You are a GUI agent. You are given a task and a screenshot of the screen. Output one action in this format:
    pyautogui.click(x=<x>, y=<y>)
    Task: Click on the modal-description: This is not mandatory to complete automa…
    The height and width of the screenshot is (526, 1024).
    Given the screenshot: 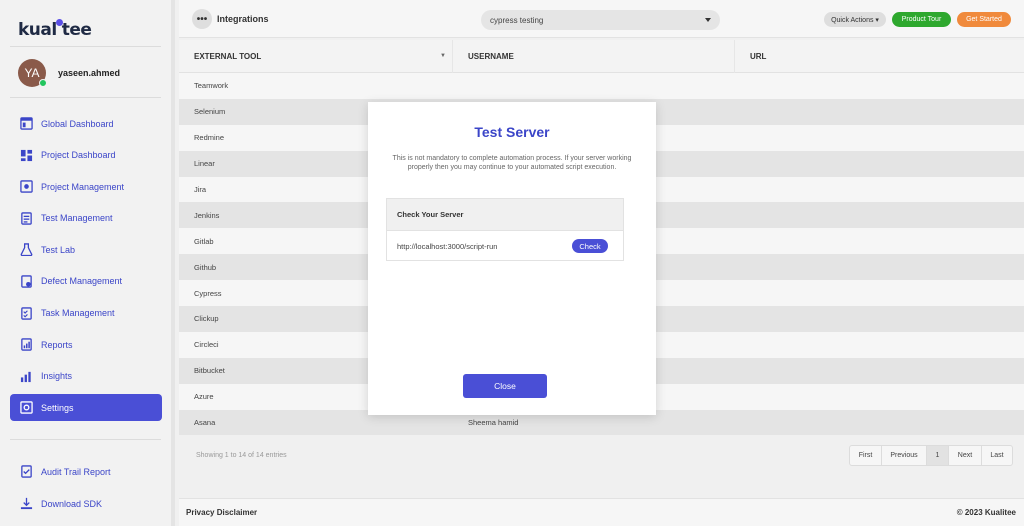 What is the action you would take?
    pyautogui.click(x=512, y=163)
    